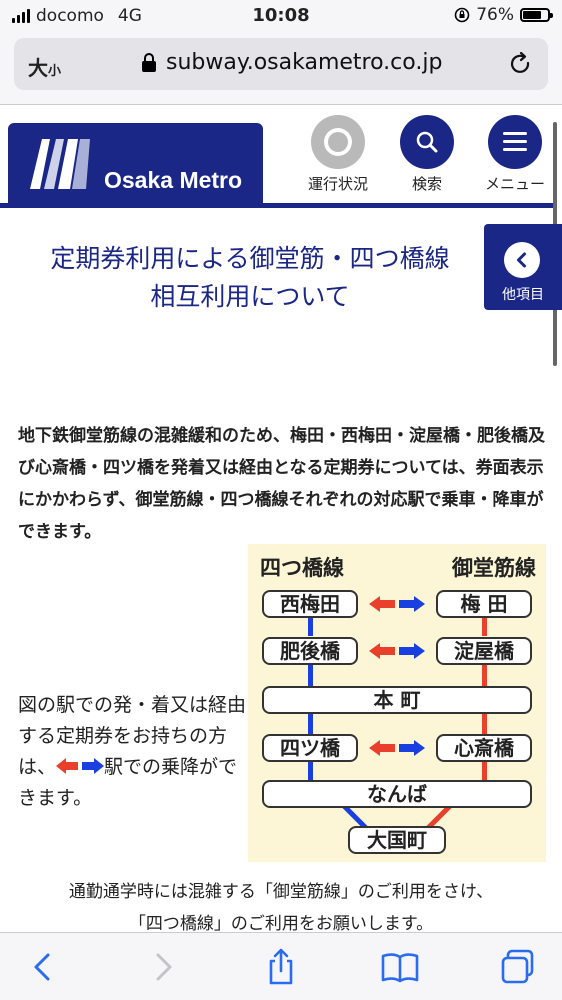 The height and width of the screenshot is (1000, 562). I want to click on station-yotsubashi: 四ツ橋, so click(310, 748).